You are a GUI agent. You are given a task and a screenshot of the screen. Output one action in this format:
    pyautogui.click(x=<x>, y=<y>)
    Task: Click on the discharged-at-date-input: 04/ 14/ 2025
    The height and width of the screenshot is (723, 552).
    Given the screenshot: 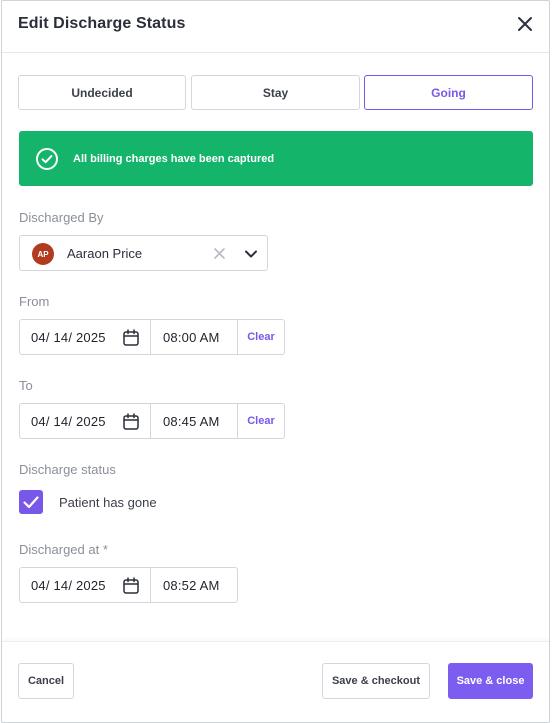 What is the action you would take?
    pyautogui.click(x=85, y=585)
    